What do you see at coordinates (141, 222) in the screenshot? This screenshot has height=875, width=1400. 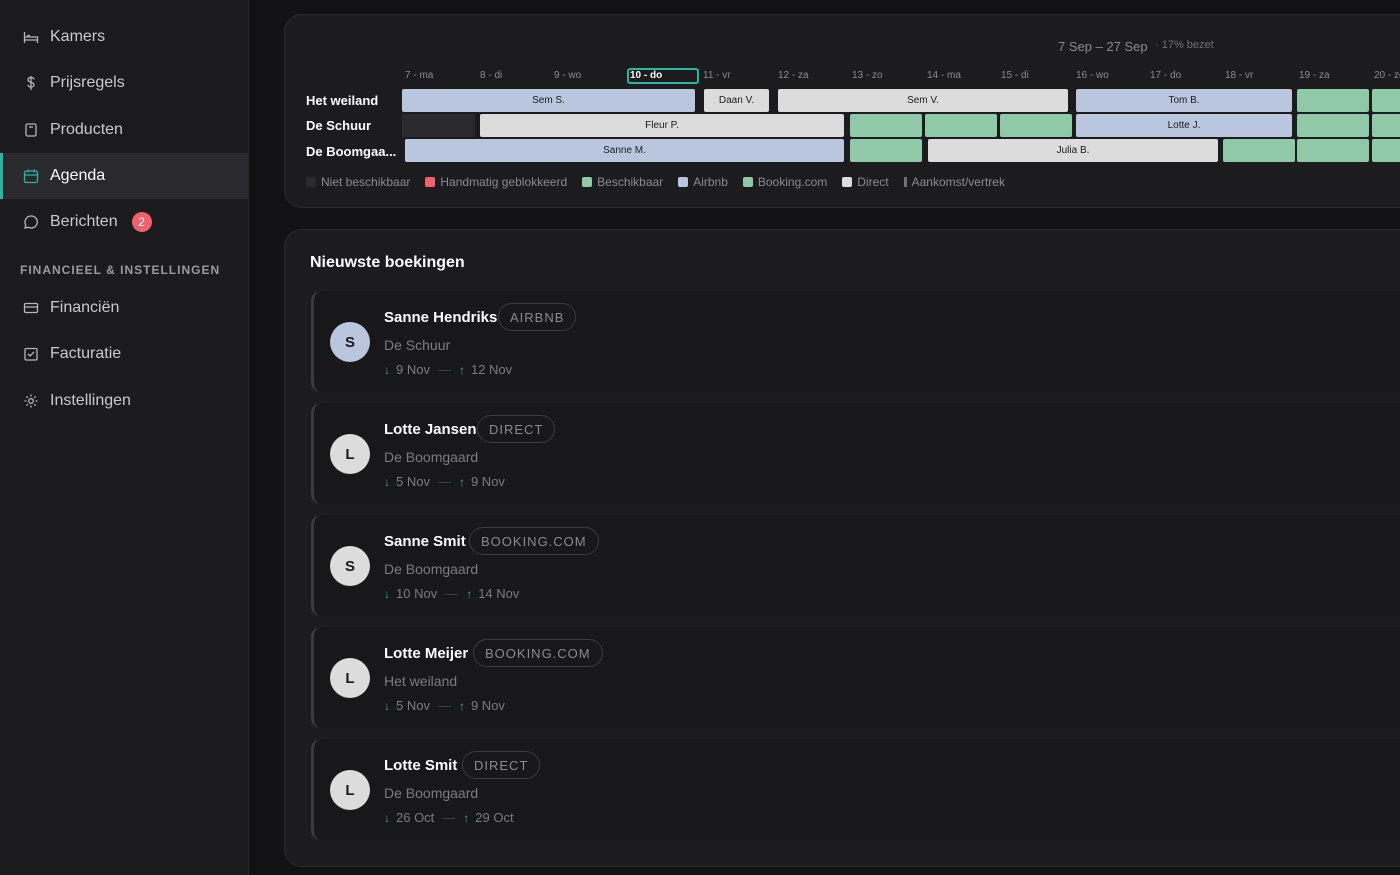 I see `unread-badge: 2` at bounding box center [141, 222].